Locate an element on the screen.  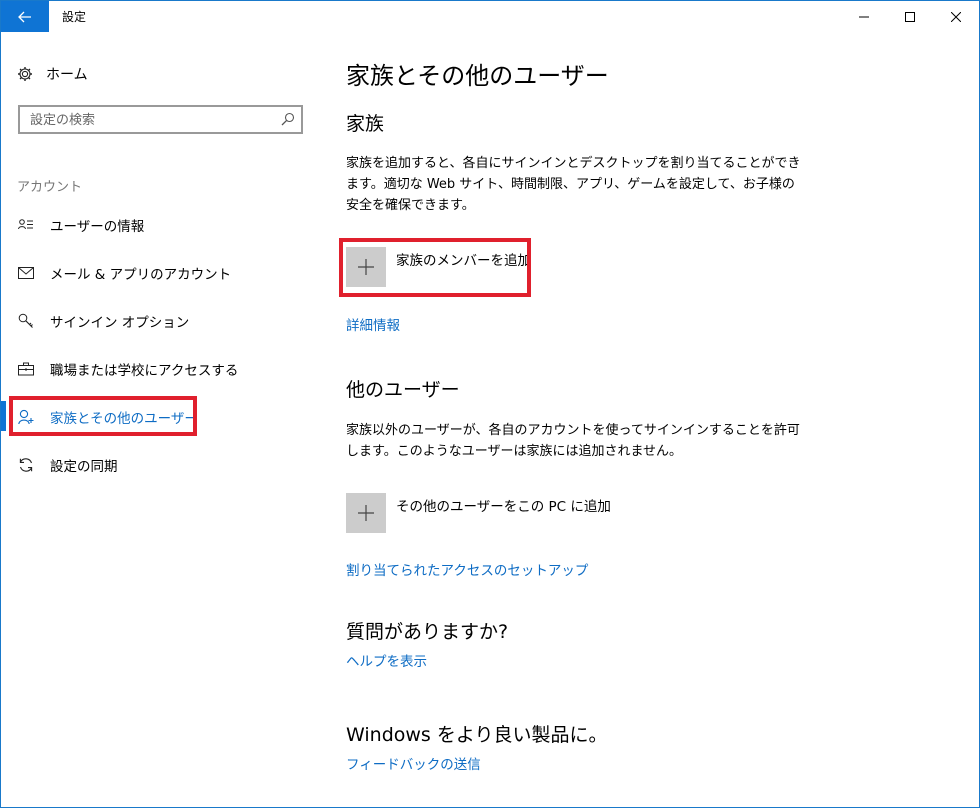
back-button is located at coordinates (25, 16).